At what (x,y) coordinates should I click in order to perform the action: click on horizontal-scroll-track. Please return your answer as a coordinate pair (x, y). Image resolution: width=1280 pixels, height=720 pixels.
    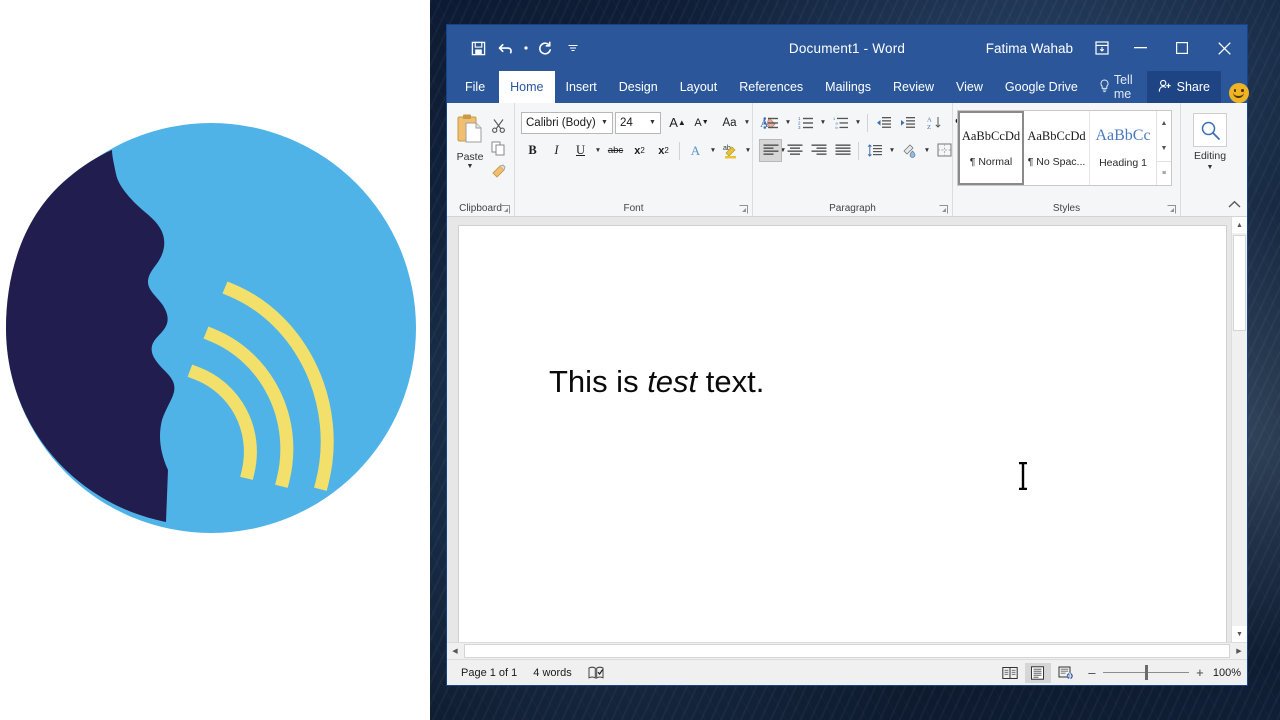
    Looking at the image, I should click on (847, 651).